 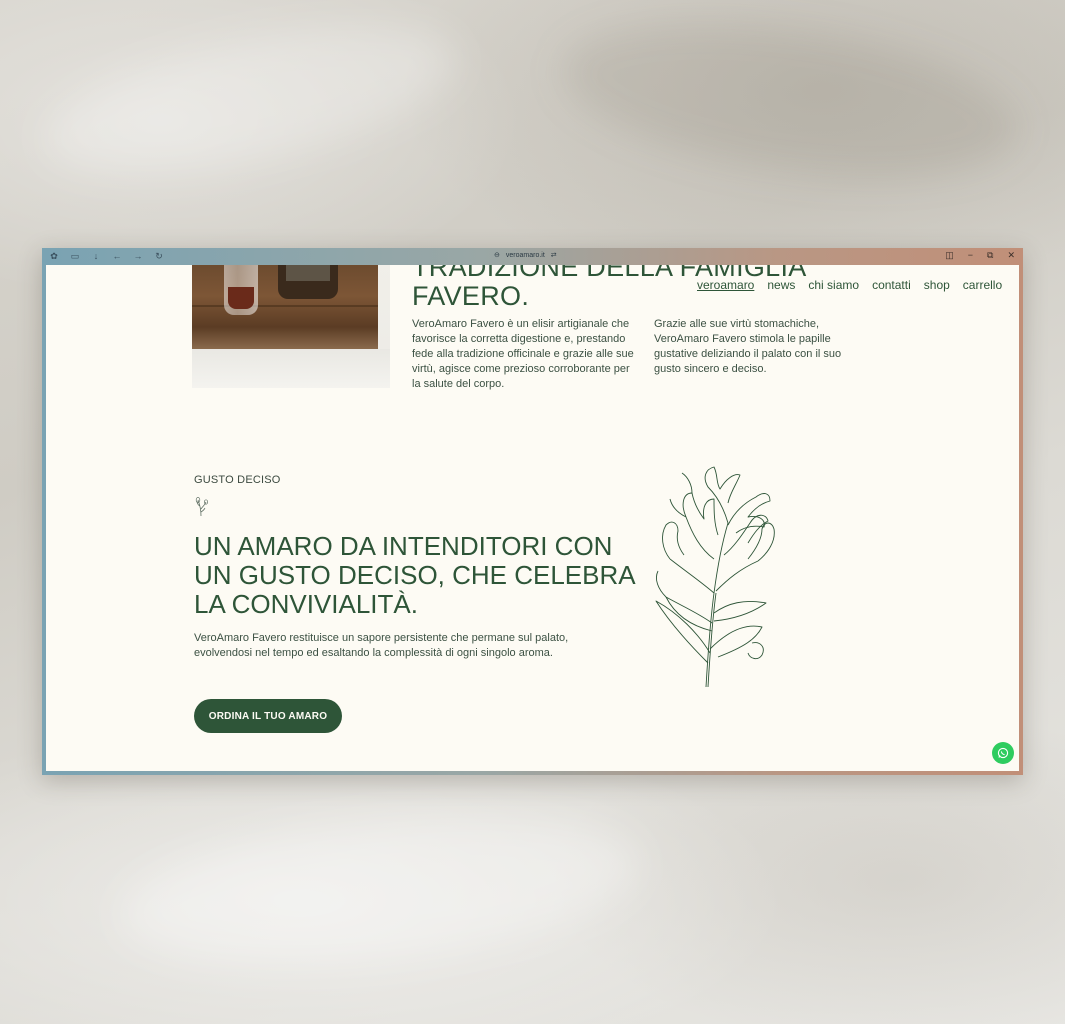 I want to click on order-button: ORDINA IL TUO AMARO, so click(x=268, y=716).